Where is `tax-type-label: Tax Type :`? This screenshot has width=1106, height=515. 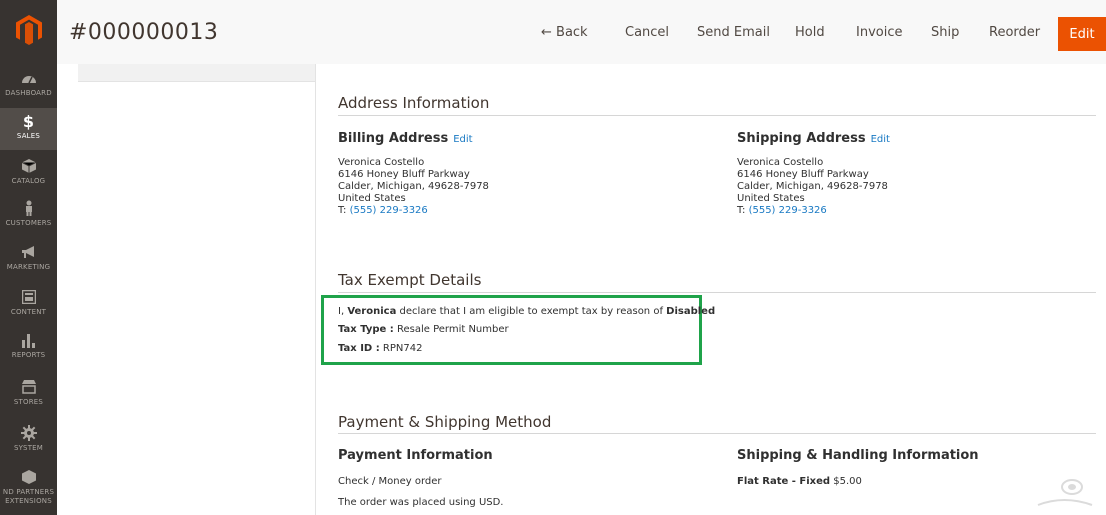 tax-type-label: Tax Type : is located at coordinates (366, 329).